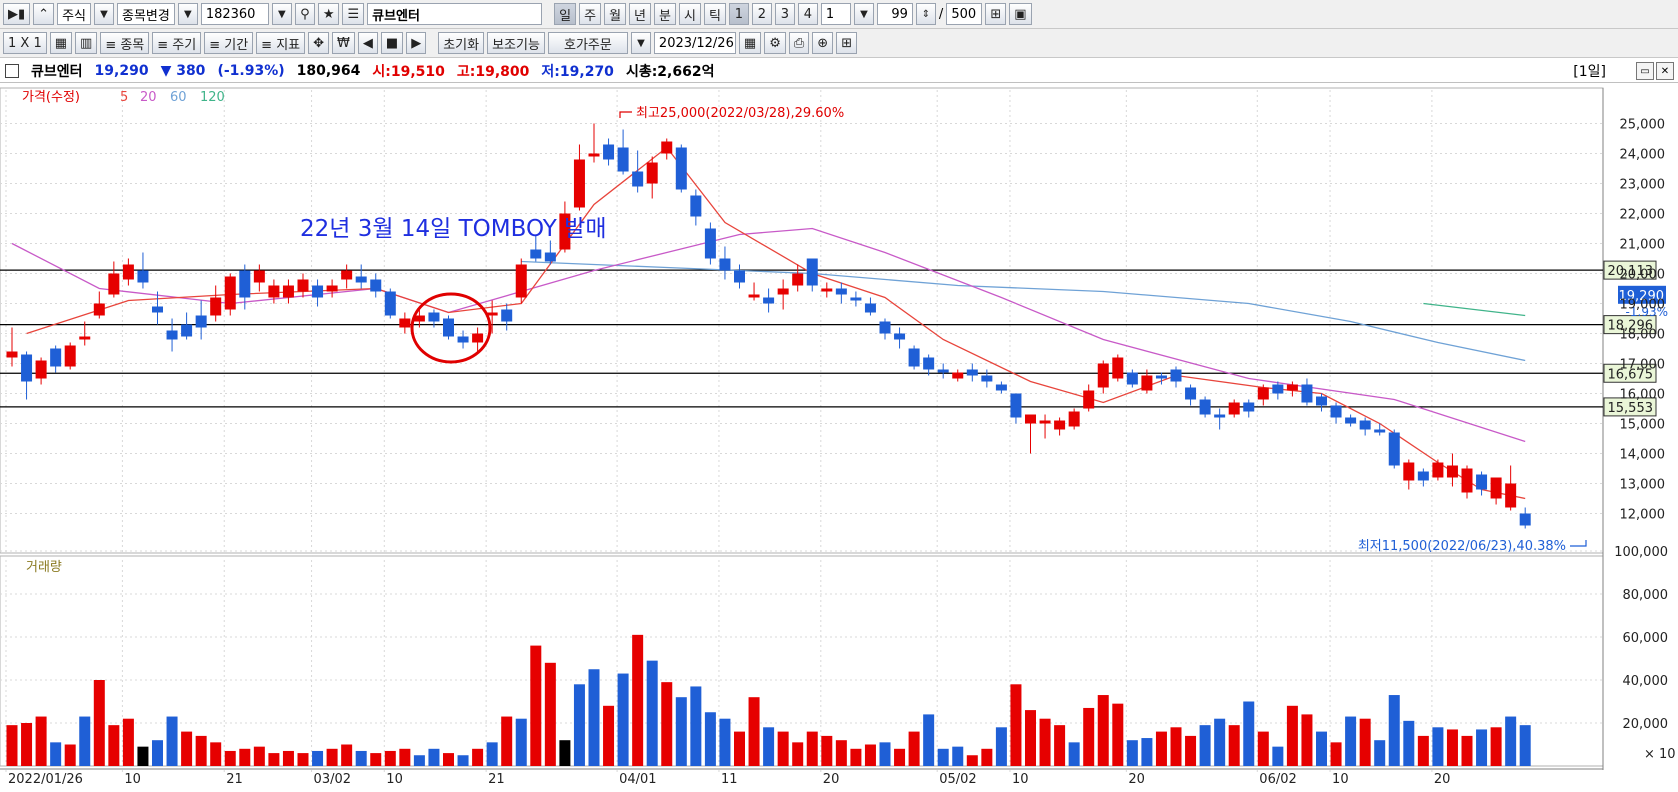  What do you see at coordinates (332, 779) in the screenshot?
I see `x-tick-label: 03/02` at bounding box center [332, 779].